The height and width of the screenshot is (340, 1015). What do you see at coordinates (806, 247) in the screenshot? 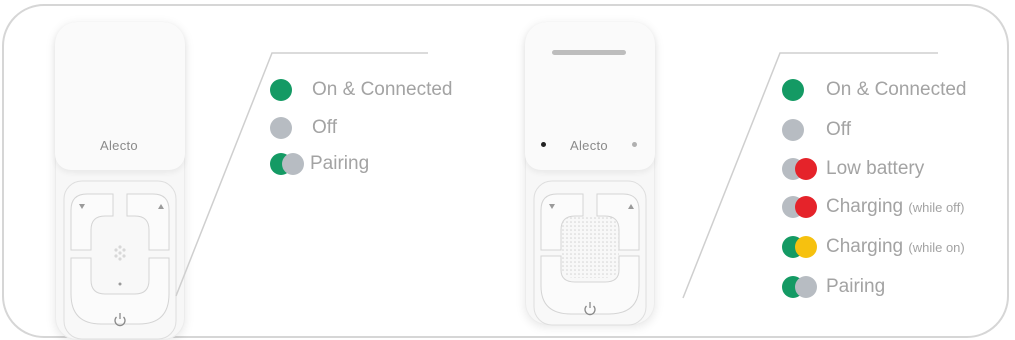
I see `led-yellow-icon` at bounding box center [806, 247].